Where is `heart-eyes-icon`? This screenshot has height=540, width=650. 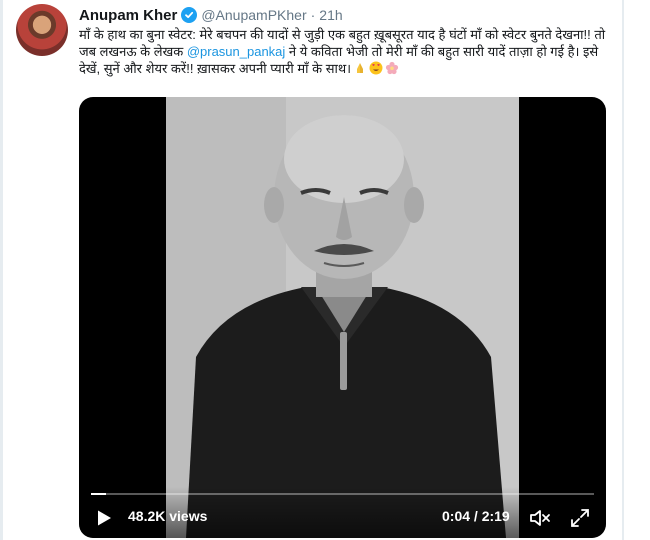 heart-eyes-icon is located at coordinates (376, 68).